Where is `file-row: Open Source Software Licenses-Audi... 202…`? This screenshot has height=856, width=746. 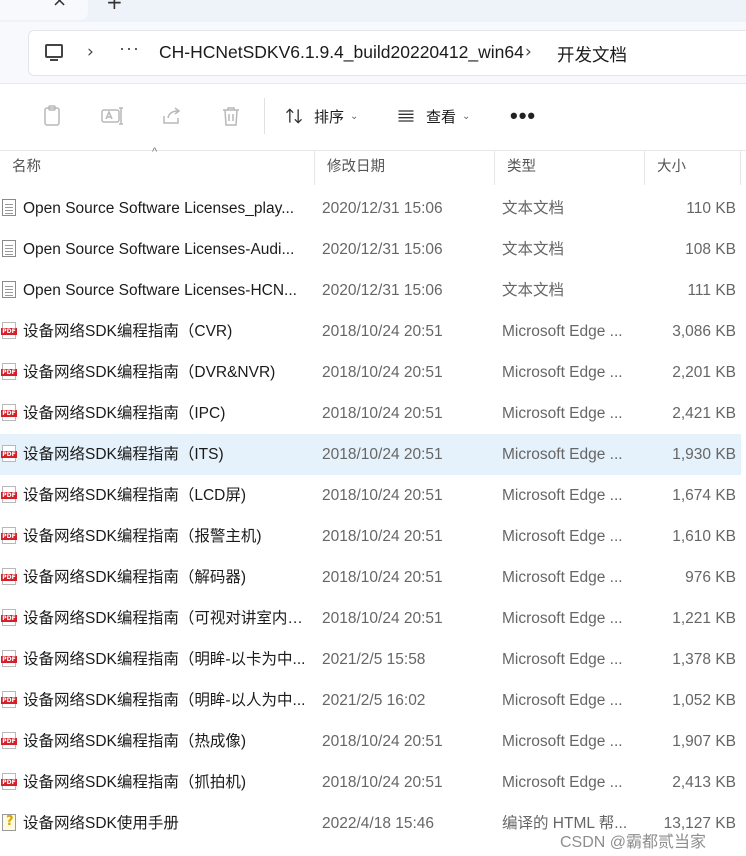
file-row: Open Source Software Licenses-Audi... 202… is located at coordinates (370, 249).